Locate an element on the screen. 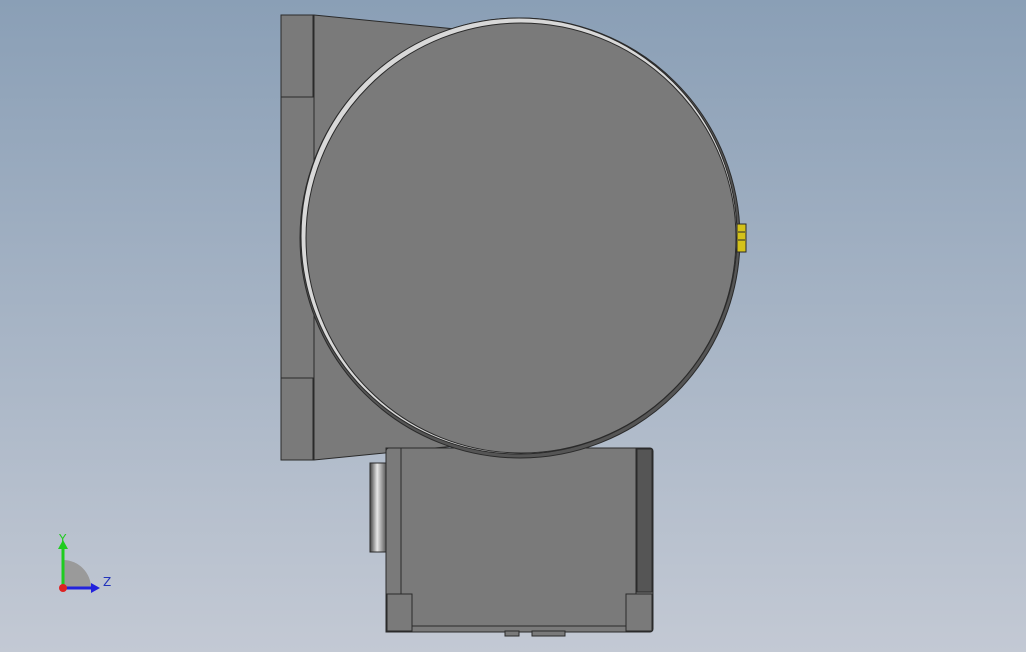 The height and width of the screenshot is (652, 1026). output-shaft-hub is located at coordinates (378, 507).